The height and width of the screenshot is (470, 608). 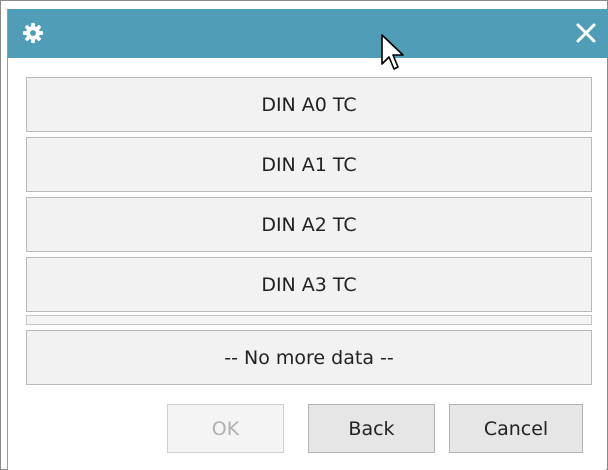 I want to click on list-item-din-a2-tc: DIN A2 TC, so click(x=309, y=224).